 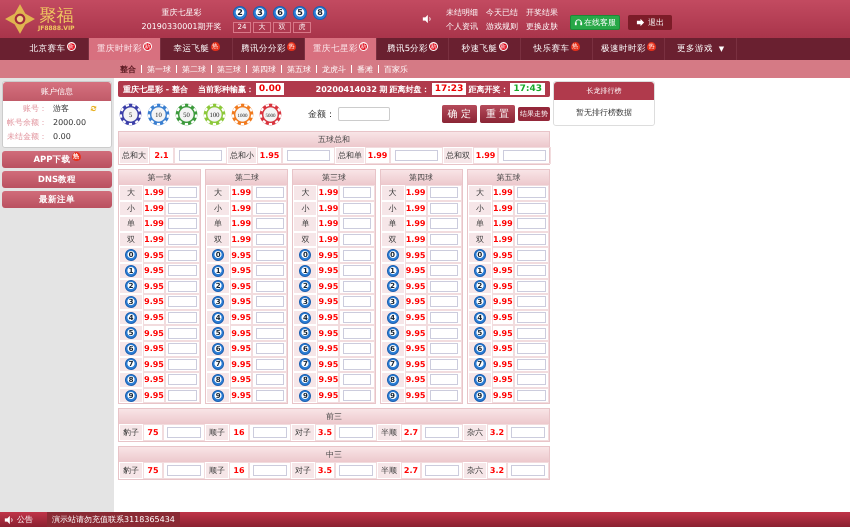 What do you see at coordinates (502, 26) in the screenshot?
I see `header-link: 游戏规则` at bounding box center [502, 26].